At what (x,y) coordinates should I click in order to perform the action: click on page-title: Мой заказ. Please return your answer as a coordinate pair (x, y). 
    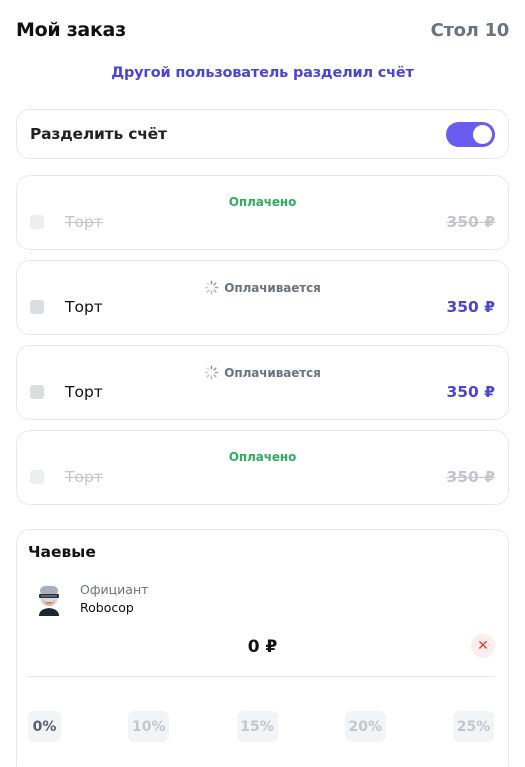
    Looking at the image, I should click on (71, 30).